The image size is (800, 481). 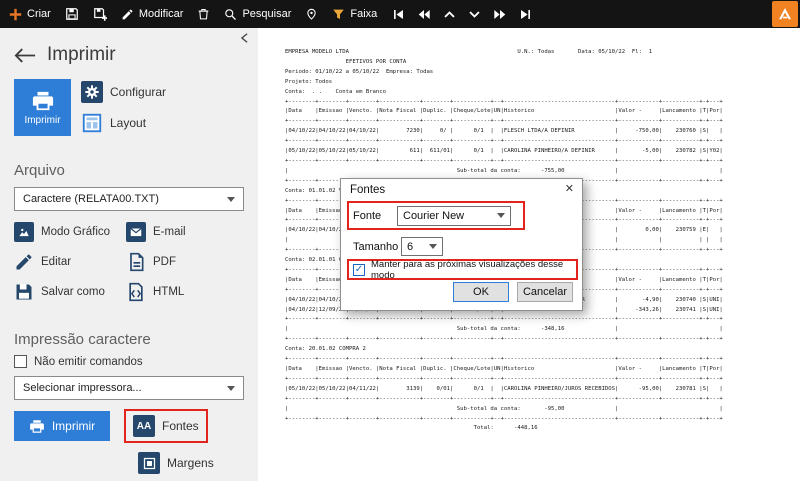 I want to click on close-icon: ✕, so click(x=569, y=188).